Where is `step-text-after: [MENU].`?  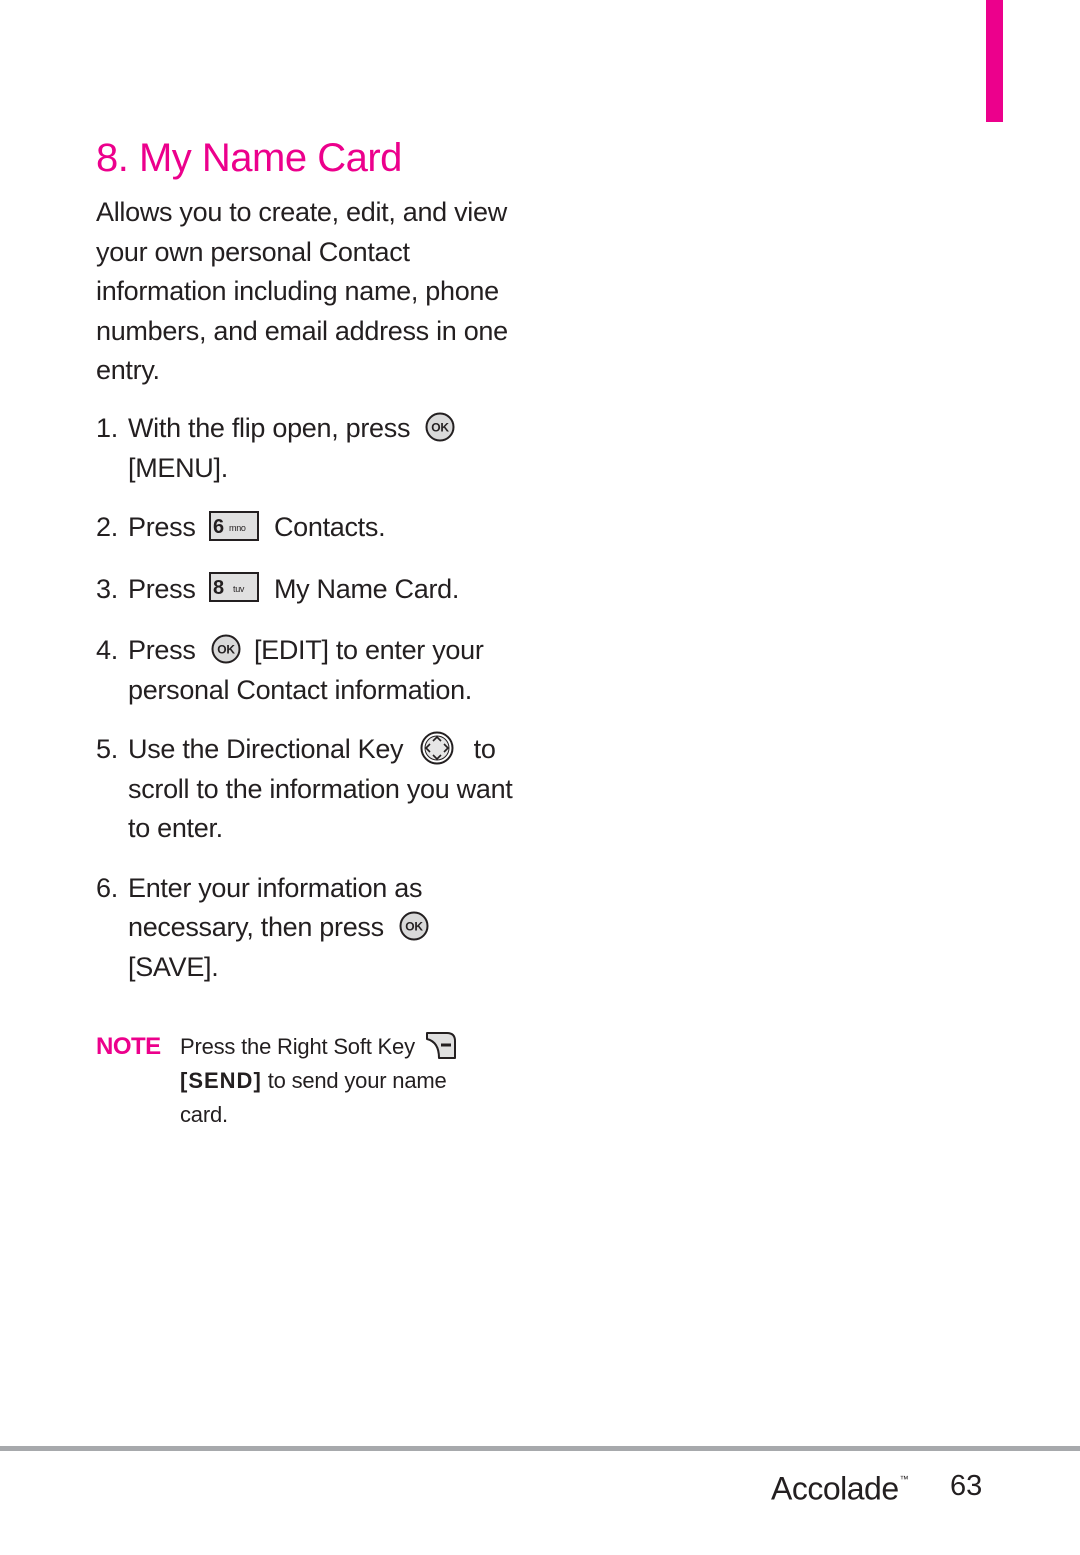
step-text-after: [MENU]. is located at coordinates (178, 467).